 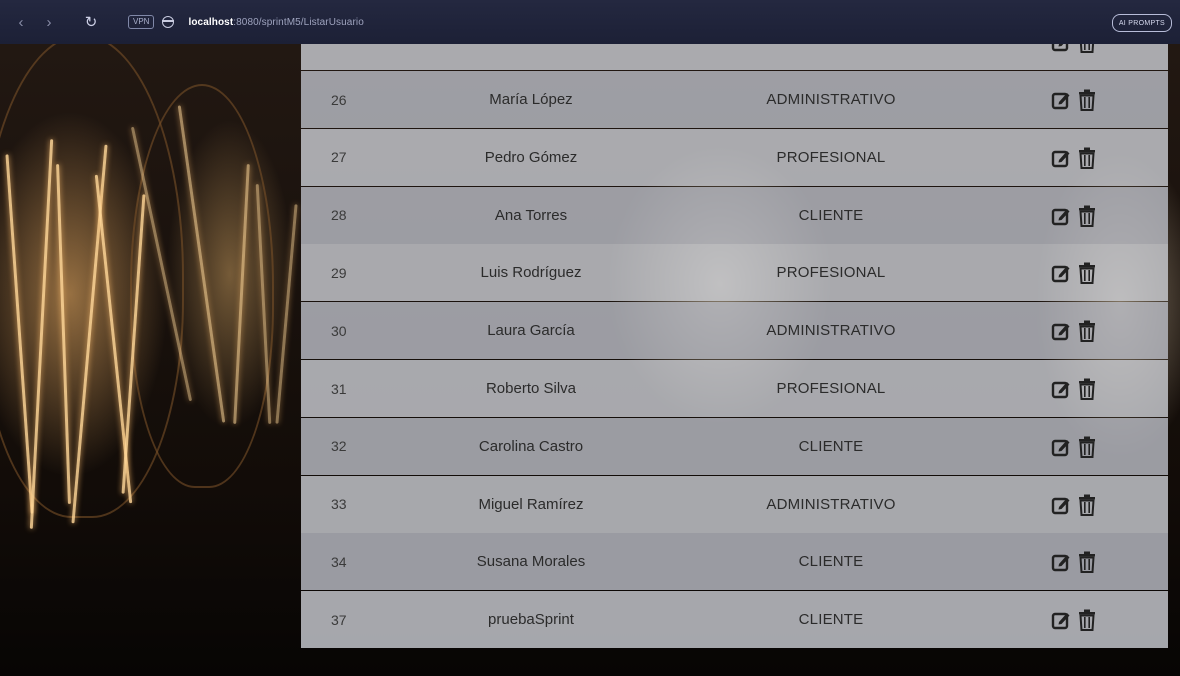 I want to click on user-id: 34, so click(x=339, y=561).